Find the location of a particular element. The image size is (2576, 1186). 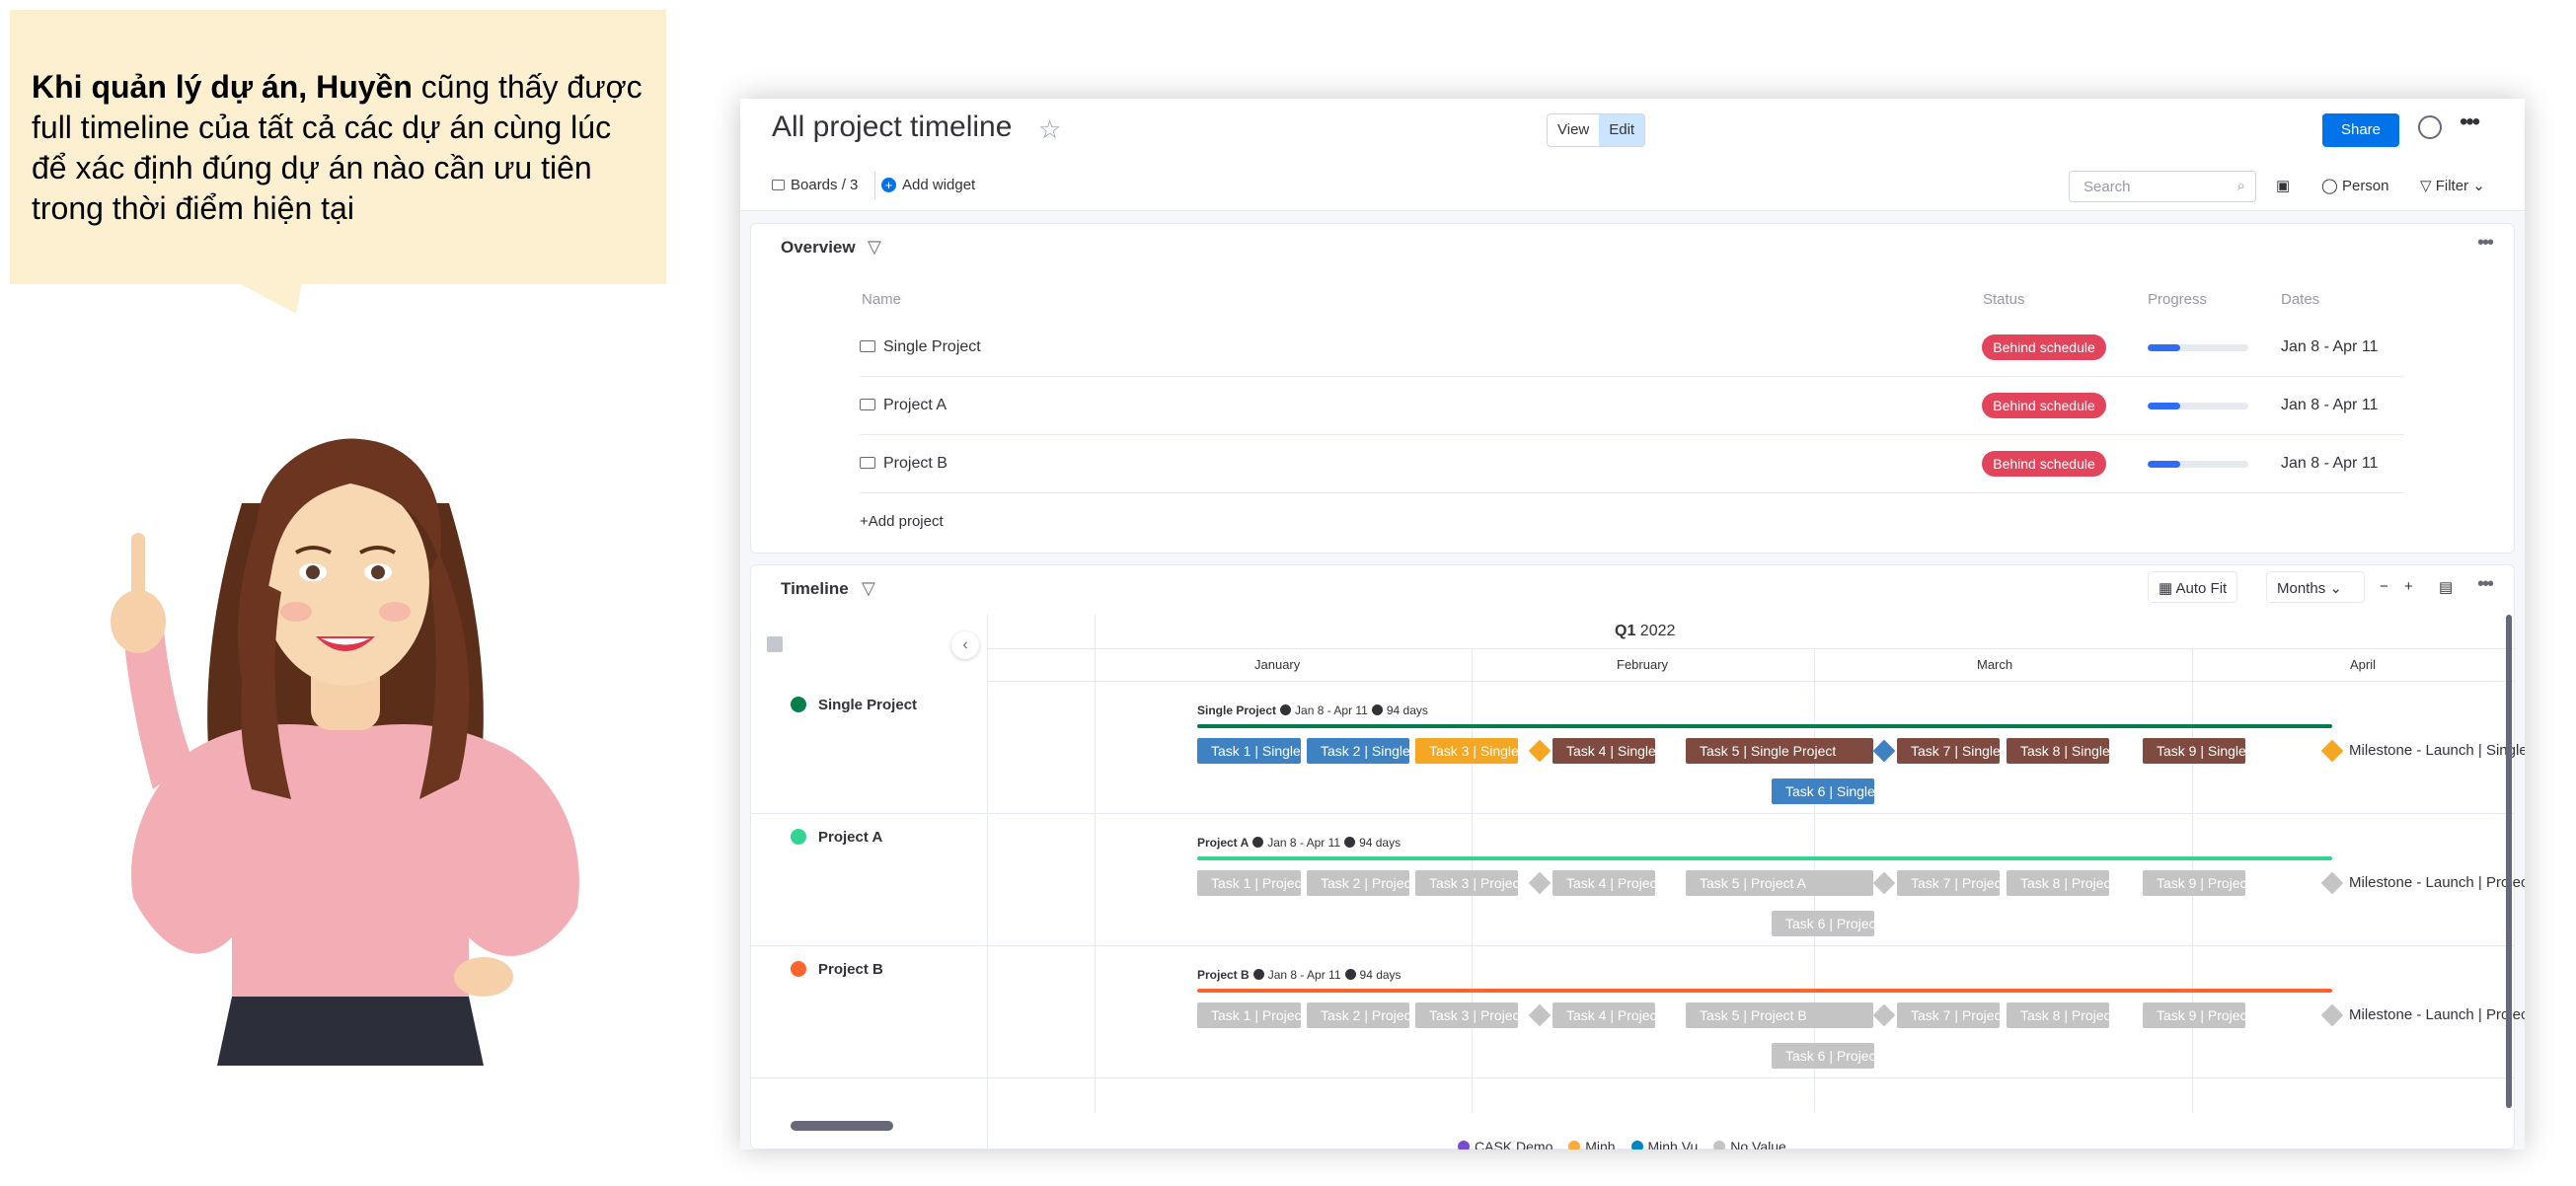

task-bar: Task 4 | Project A is located at coordinates (1604, 883).